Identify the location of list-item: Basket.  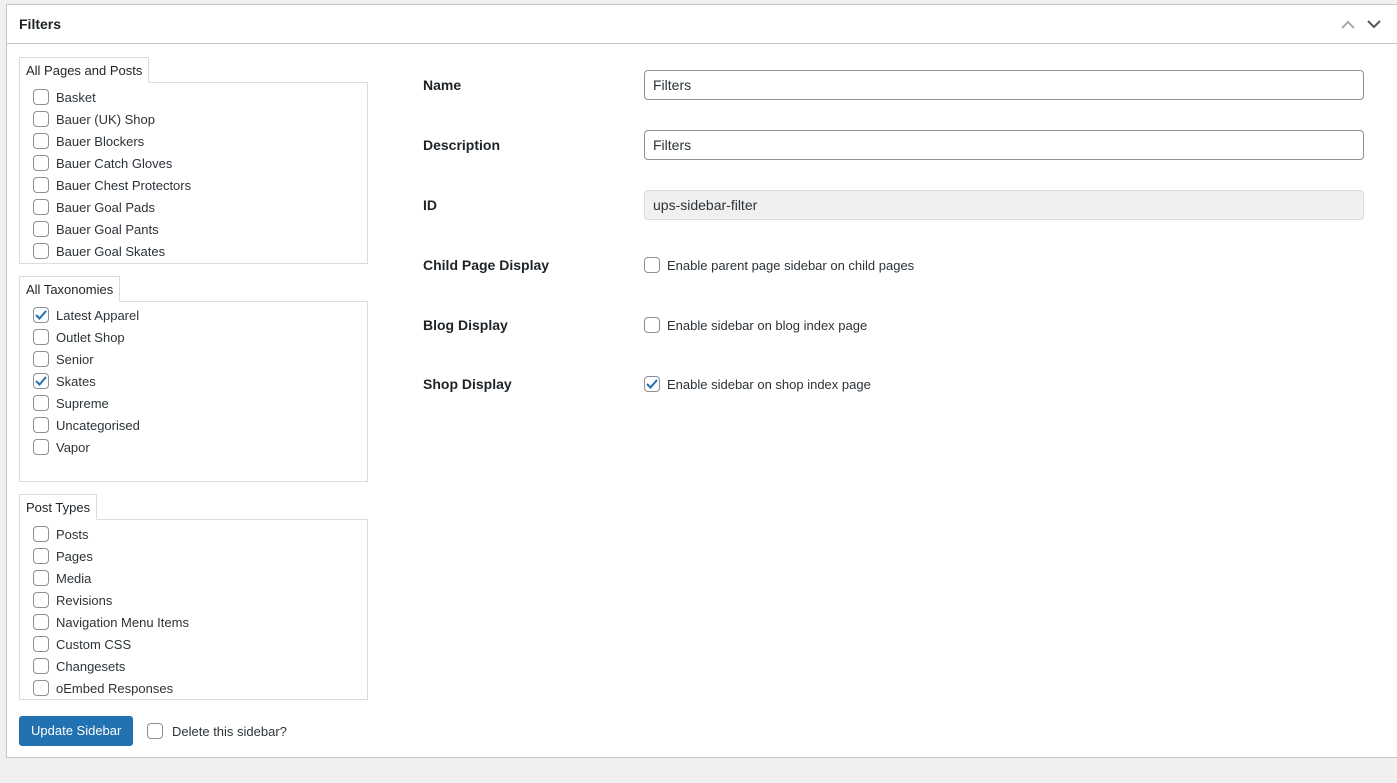
(193, 97).